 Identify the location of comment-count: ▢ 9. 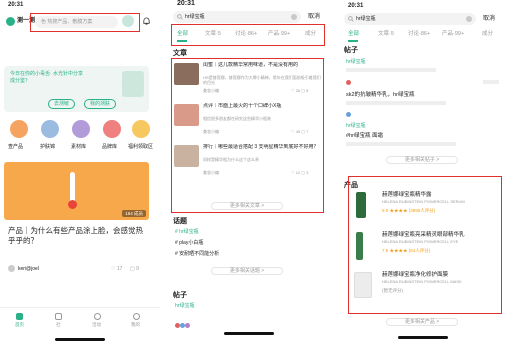
(134, 269).